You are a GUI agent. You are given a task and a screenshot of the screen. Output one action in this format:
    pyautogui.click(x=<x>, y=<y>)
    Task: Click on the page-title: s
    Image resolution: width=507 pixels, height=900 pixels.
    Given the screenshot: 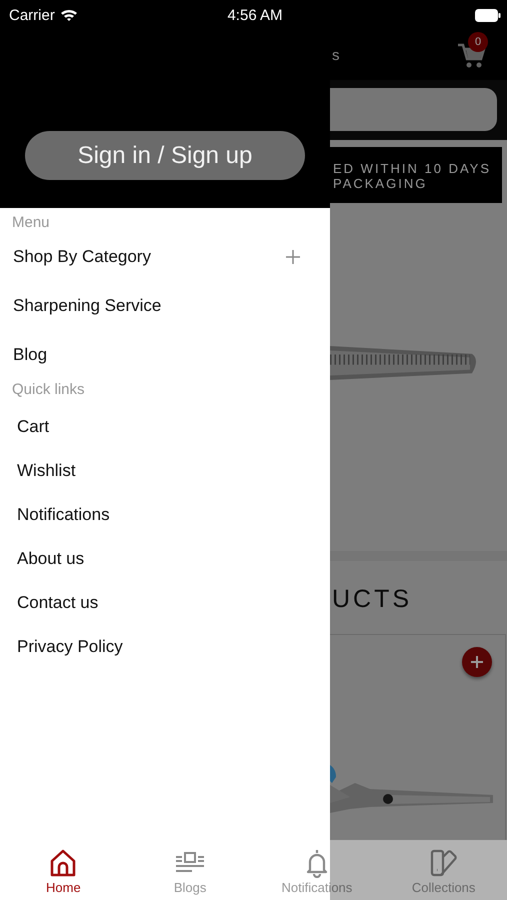 What is the action you would take?
    pyautogui.click(x=336, y=55)
    